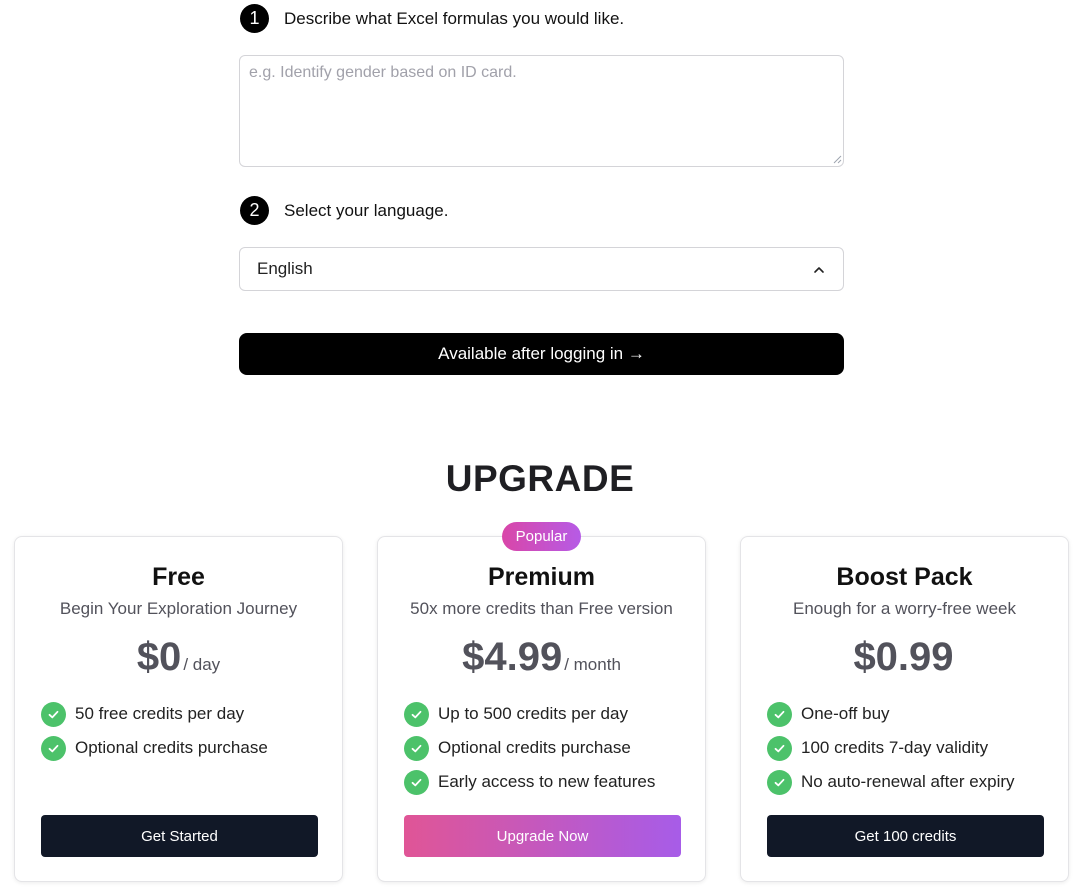  I want to click on chevron-up-icon, so click(819, 270).